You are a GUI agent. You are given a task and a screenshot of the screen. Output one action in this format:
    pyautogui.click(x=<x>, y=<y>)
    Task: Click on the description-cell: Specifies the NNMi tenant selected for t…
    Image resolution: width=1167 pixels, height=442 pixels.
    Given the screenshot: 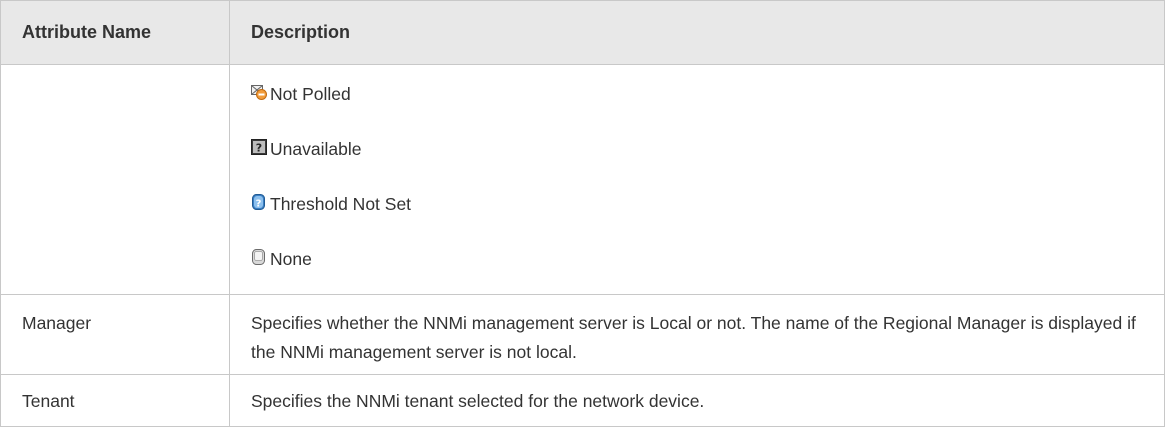 What is the action you would take?
    pyautogui.click(x=697, y=400)
    